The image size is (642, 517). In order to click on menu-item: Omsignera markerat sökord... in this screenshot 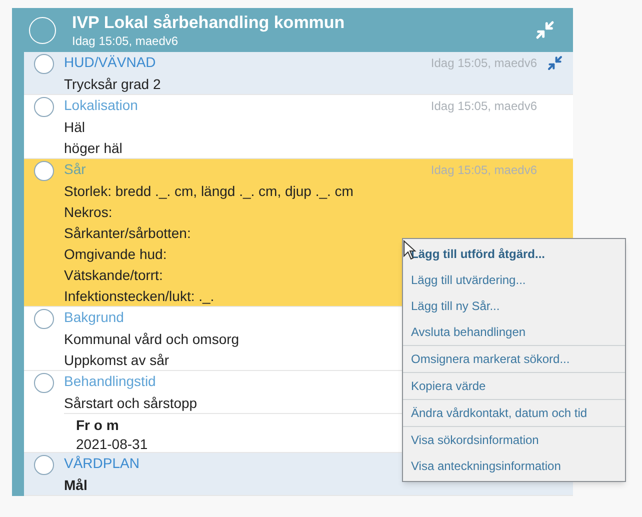, I will do `click(514, 359)`.